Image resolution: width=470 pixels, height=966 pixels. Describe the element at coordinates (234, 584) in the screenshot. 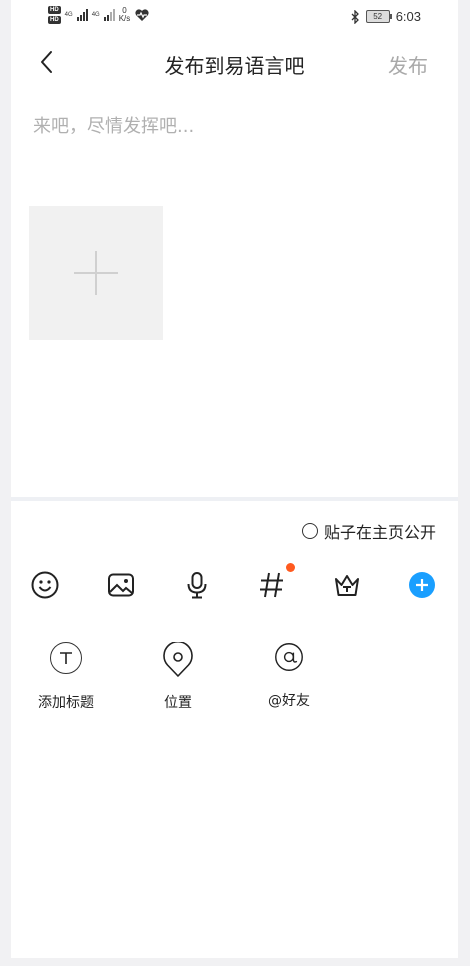

I see `toolbar` at that location.